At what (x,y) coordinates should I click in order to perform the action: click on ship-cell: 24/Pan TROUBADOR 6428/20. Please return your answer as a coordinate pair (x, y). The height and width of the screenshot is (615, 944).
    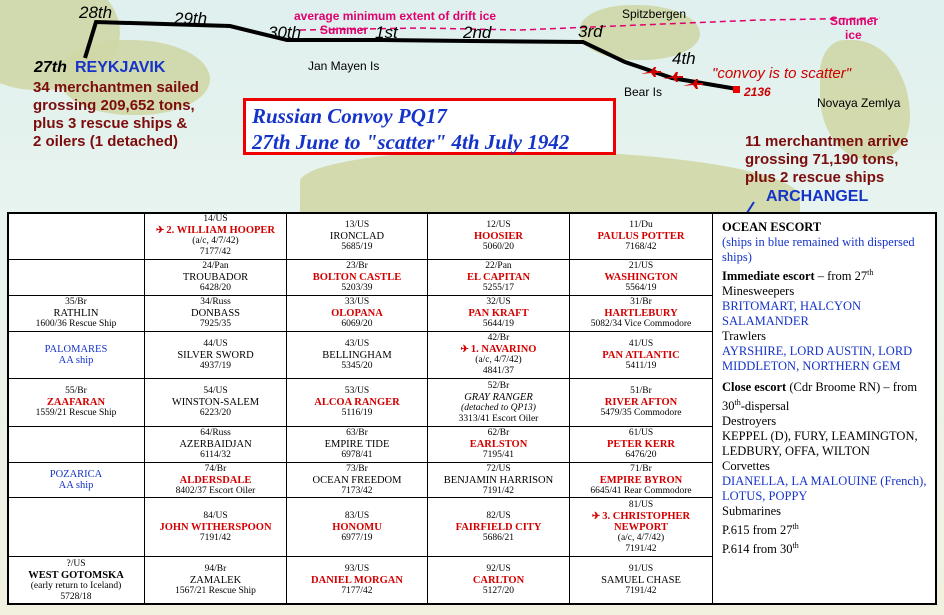
    Looking at the image, I should click on (215, 278).